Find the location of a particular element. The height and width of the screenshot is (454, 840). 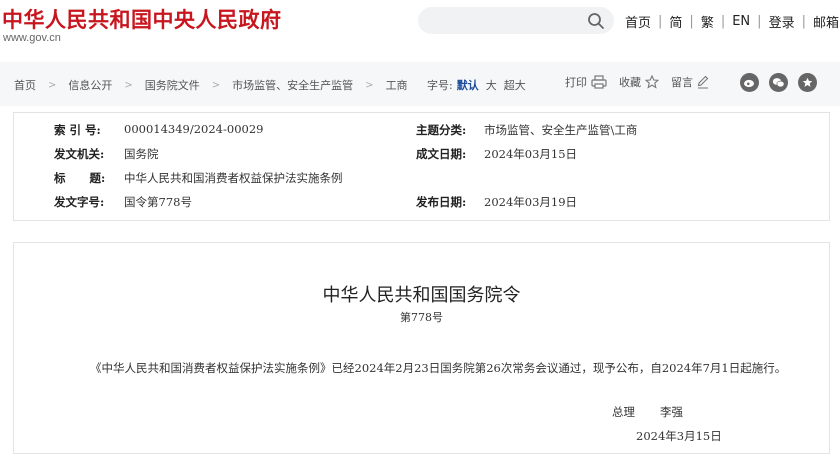

print-button: 打印 is located at coordinates (586, 82).